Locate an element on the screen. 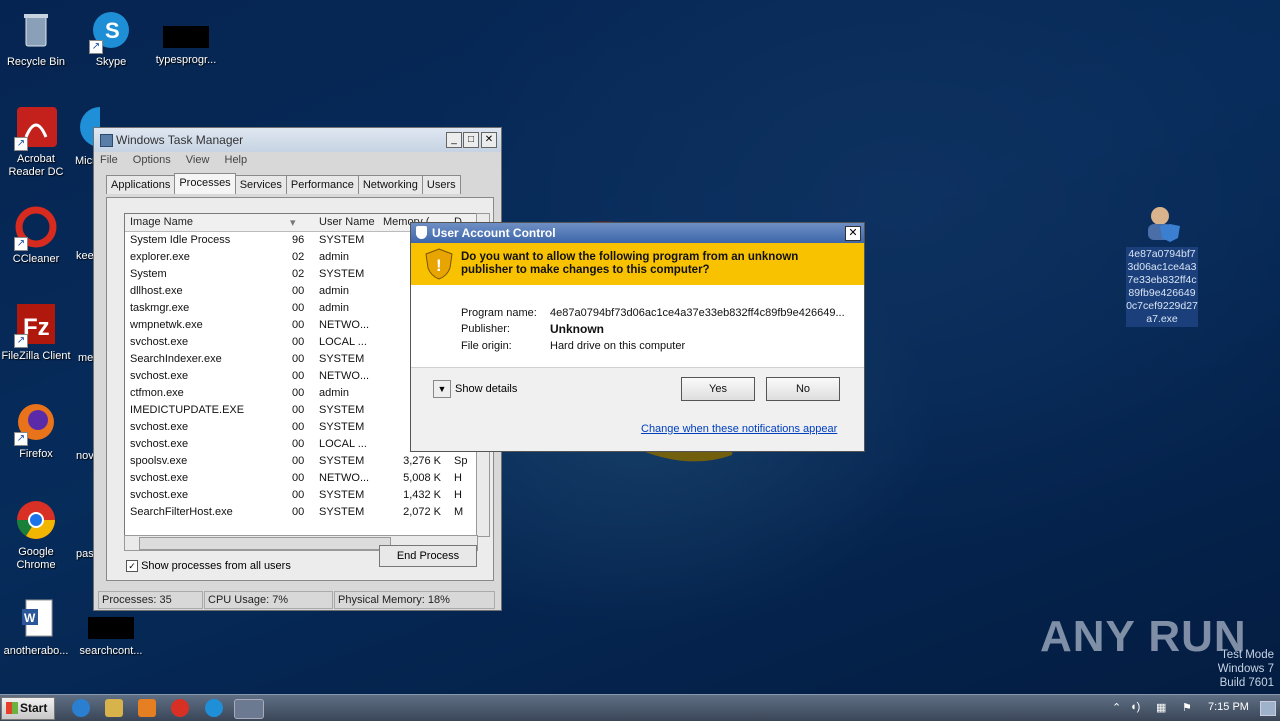 The image size is (1280, 721). desktop-icon-firefox: ↗ Firefox is located at coordinates (36, 430).